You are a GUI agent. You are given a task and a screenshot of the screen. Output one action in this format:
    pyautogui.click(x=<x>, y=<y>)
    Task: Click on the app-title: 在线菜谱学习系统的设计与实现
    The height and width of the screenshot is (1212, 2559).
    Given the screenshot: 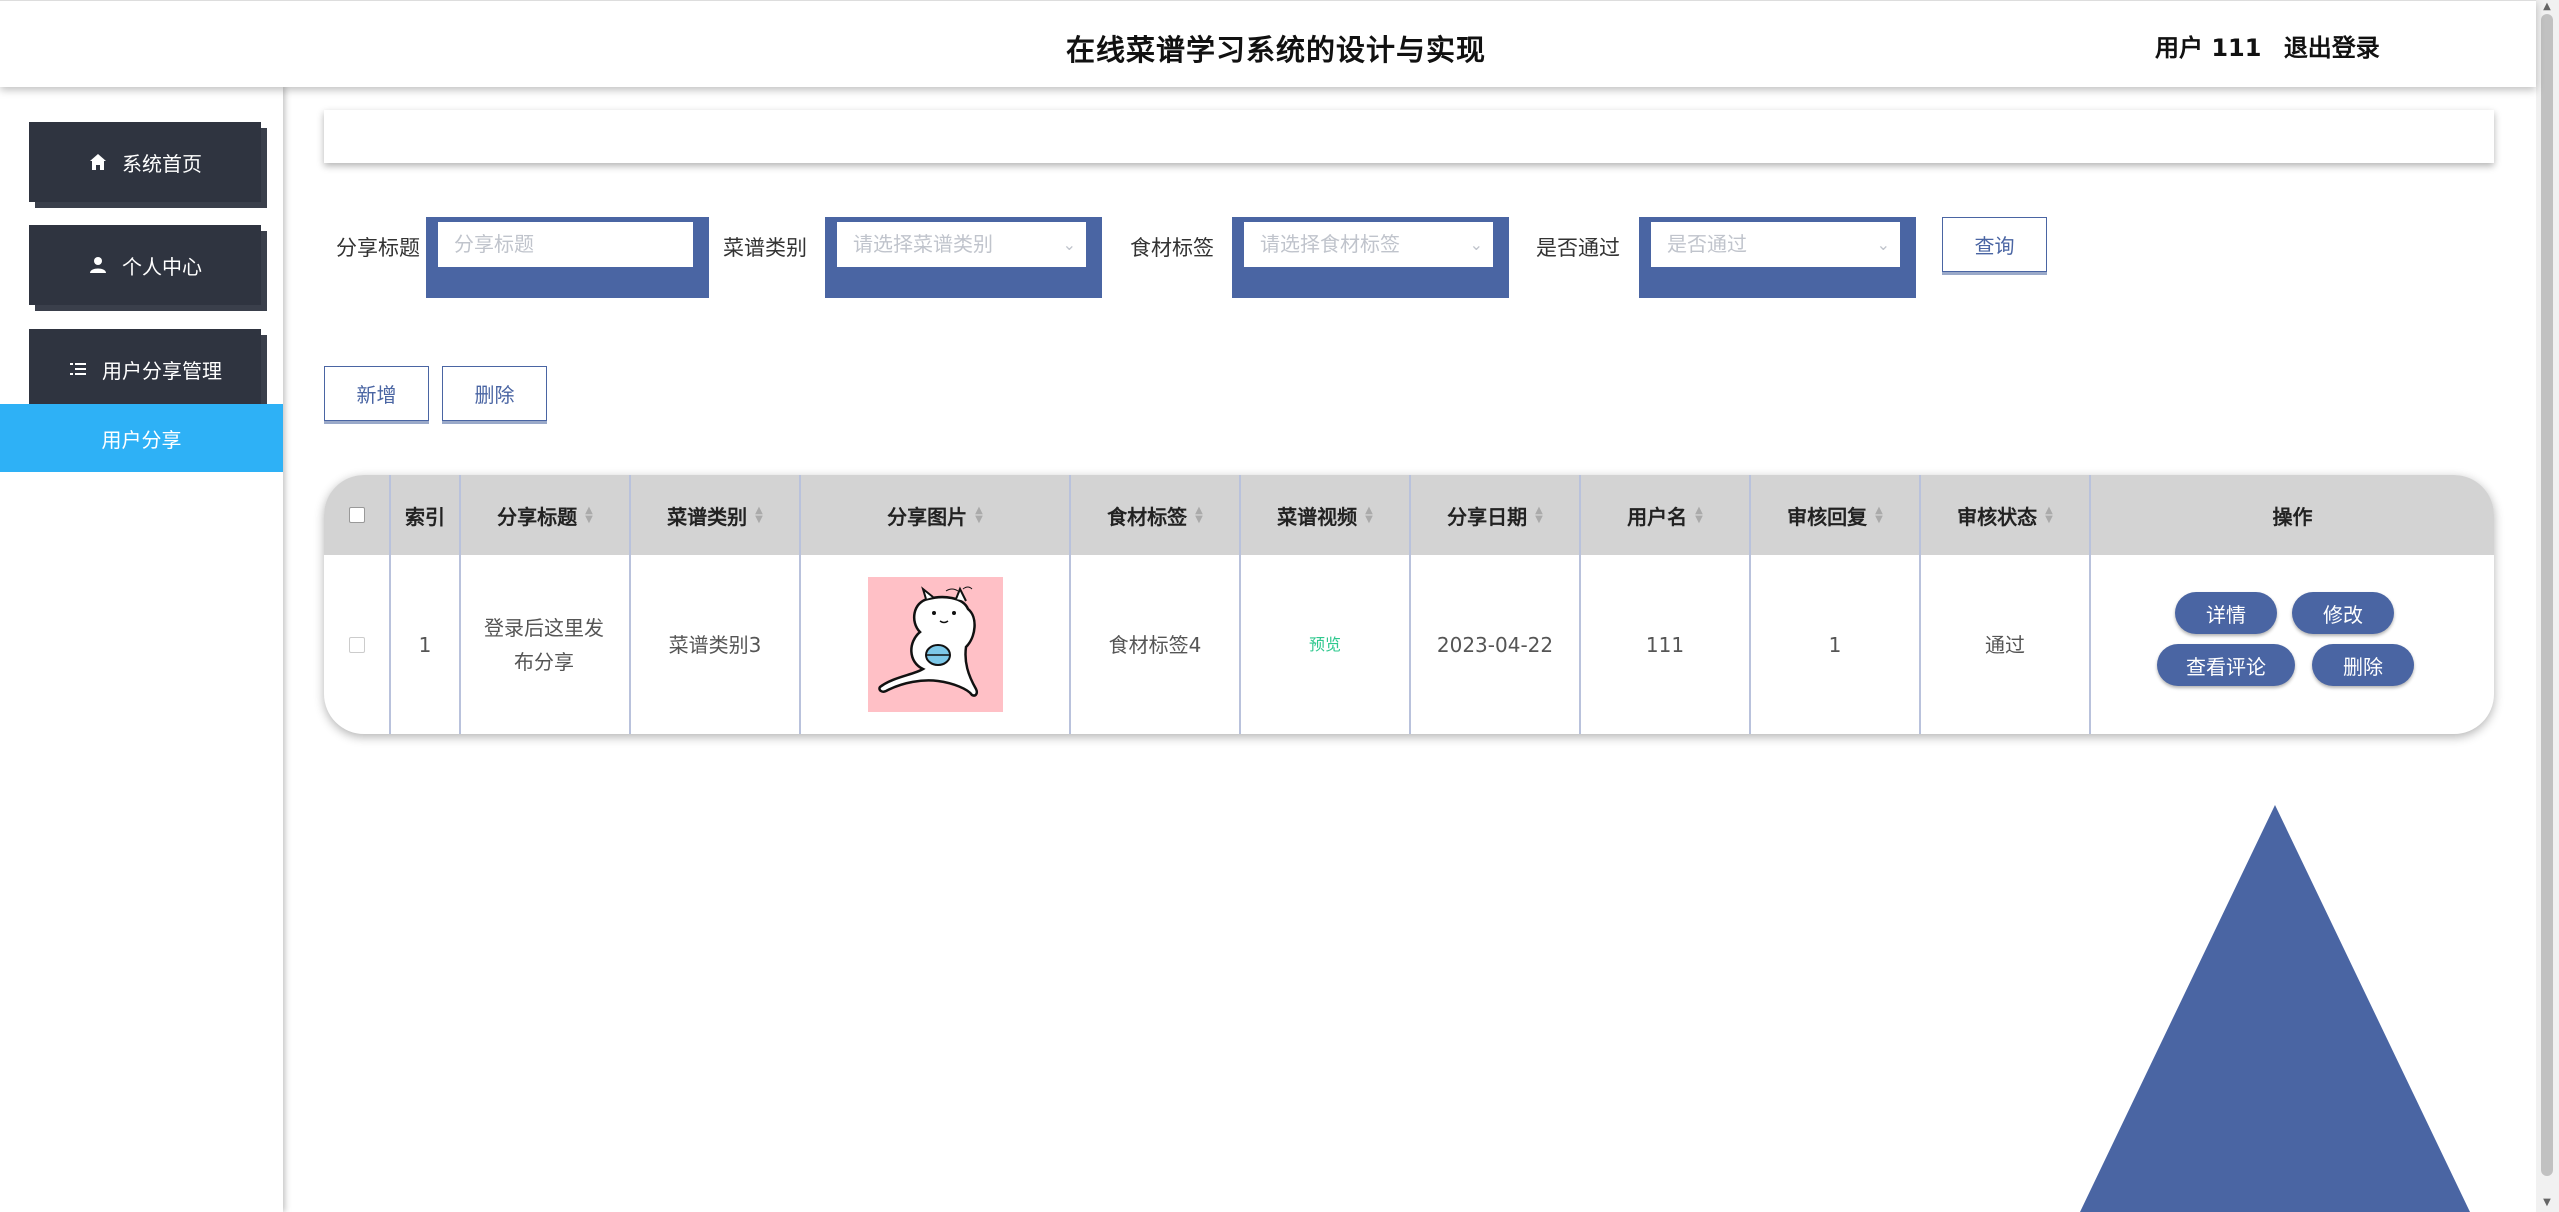 What is the action you would take?
    pyautogui.click(x=1276, y=50)
    